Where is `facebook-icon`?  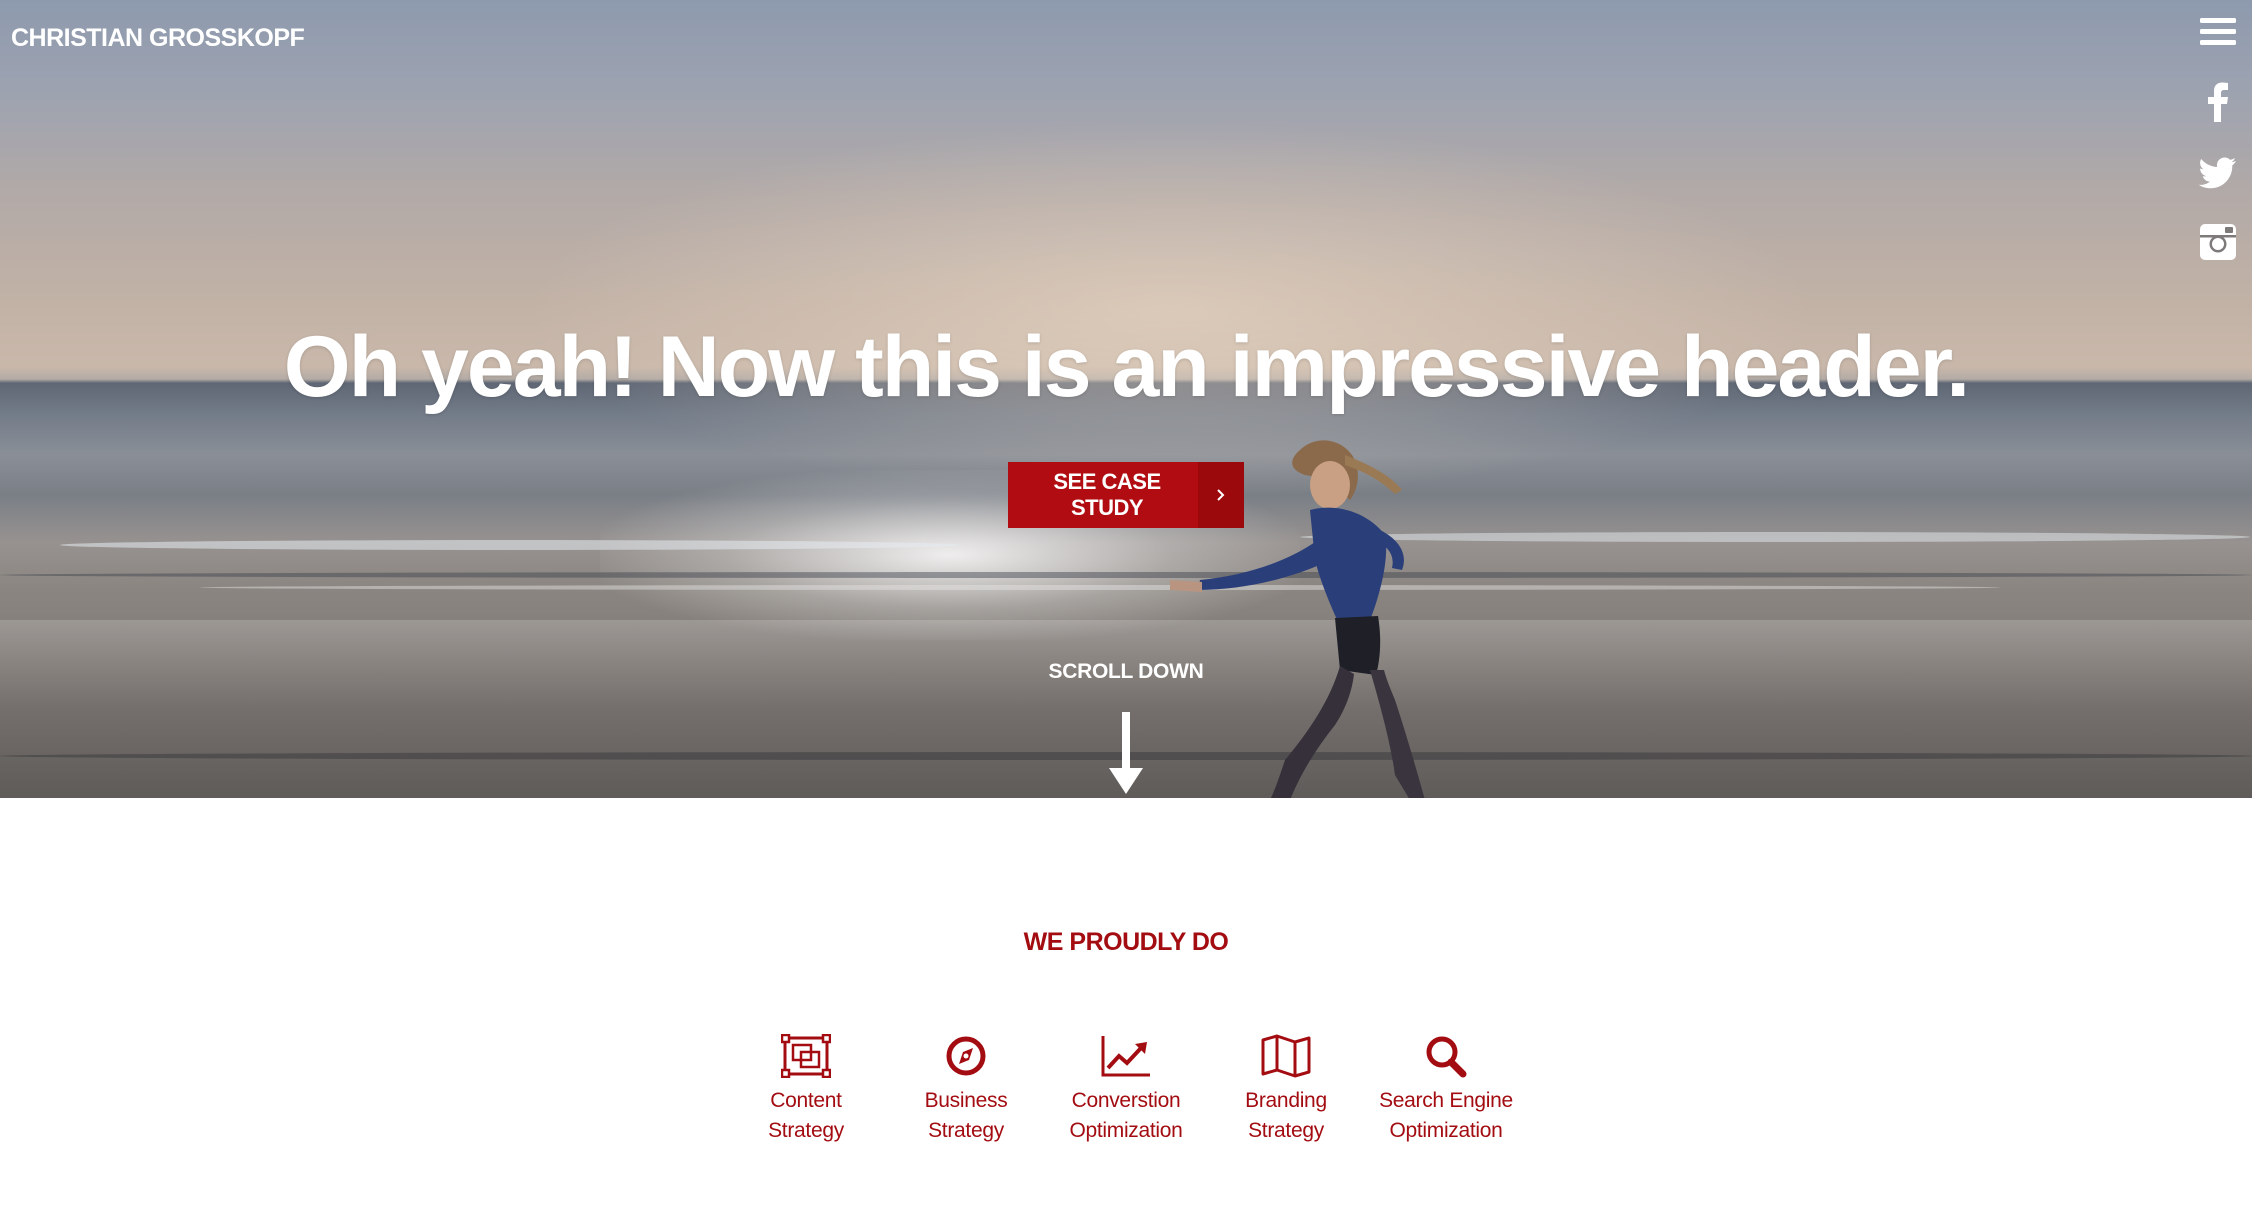 facebook-icon is located at coordinates (2218, 102).